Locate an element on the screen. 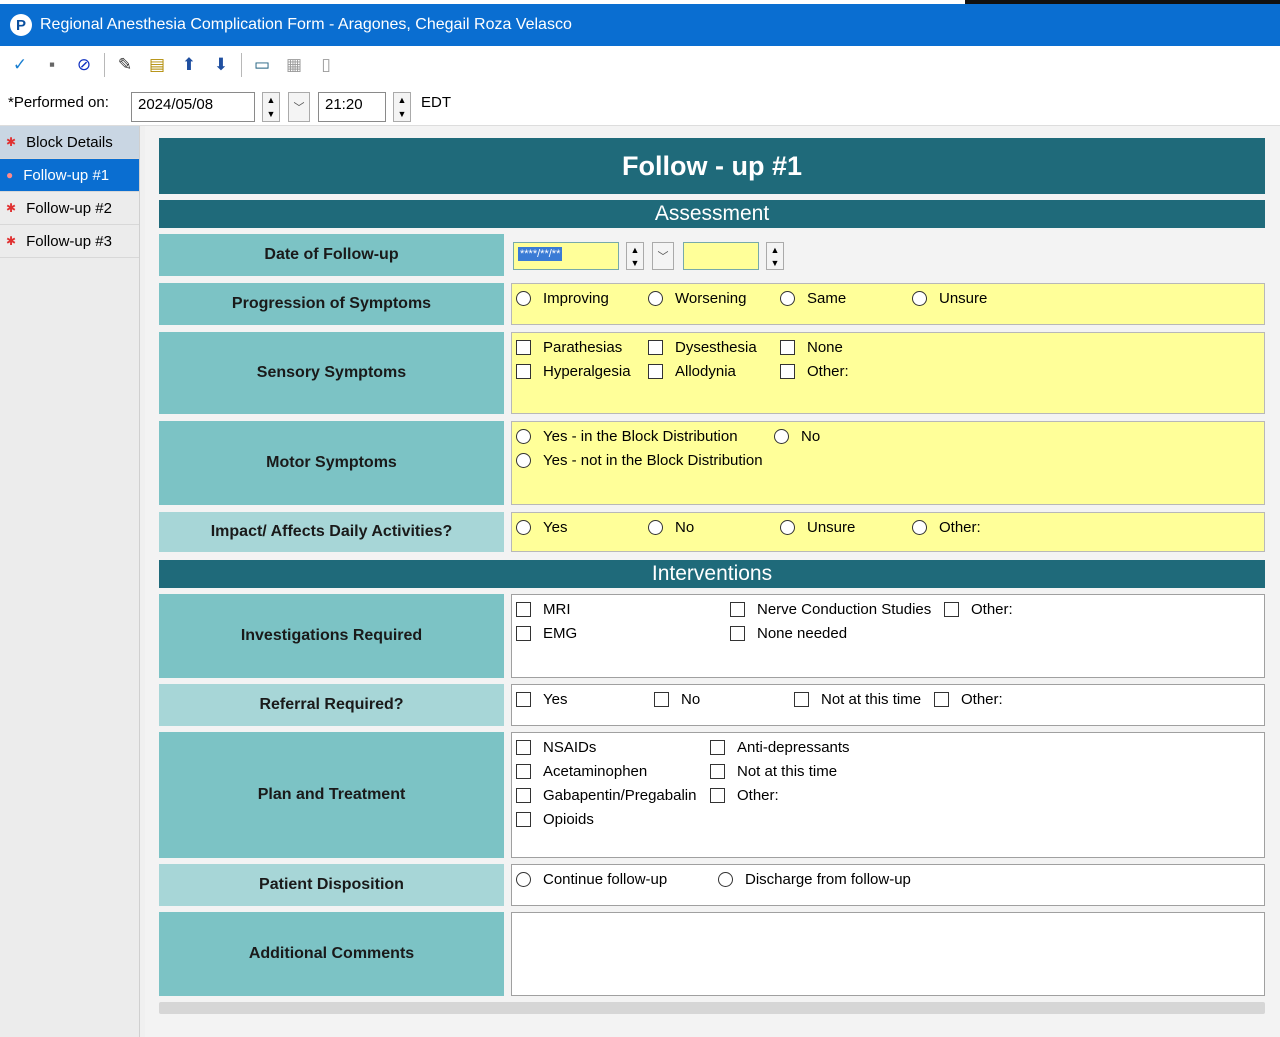 The width and height of the screenshot is (1280, 1037). date-spinner: ▲ ▼ is located at coordinates (271, 107).